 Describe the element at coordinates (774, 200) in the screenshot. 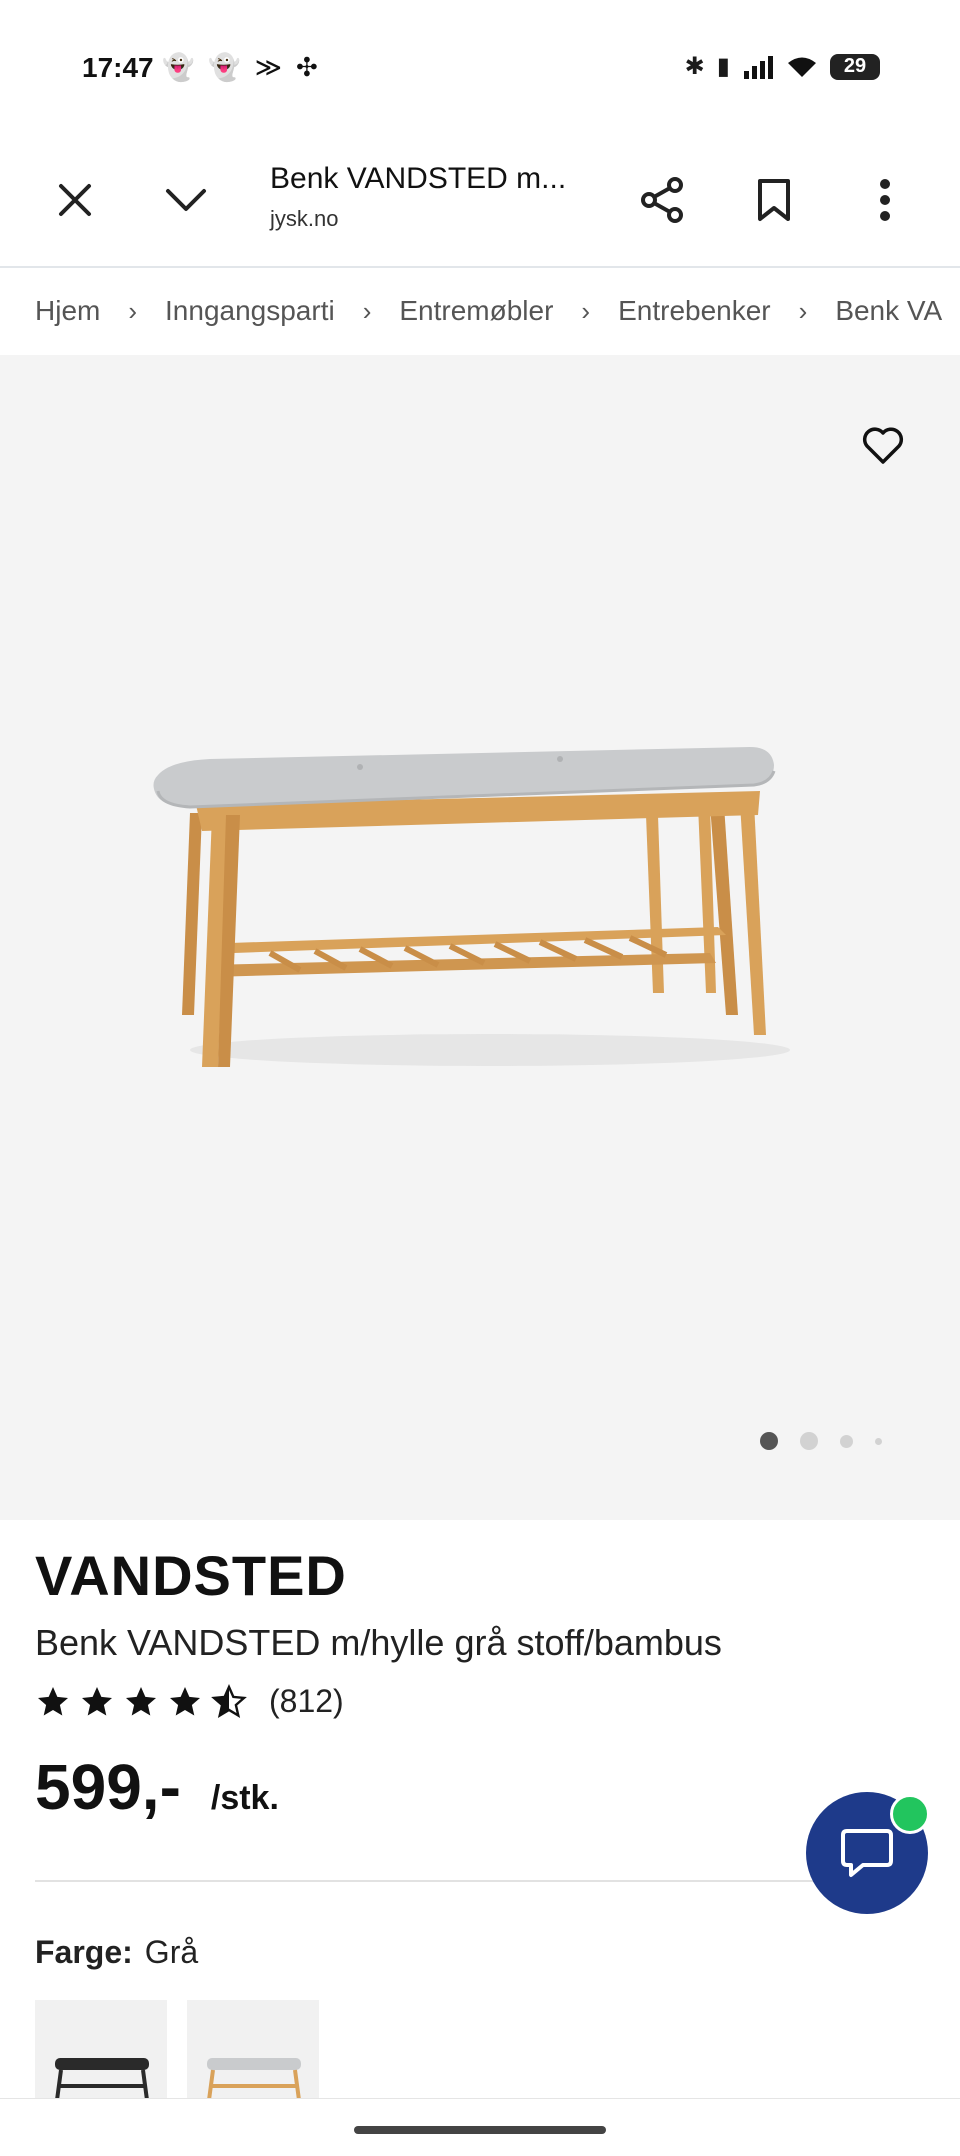

I see `bookmark-icon` at that location.